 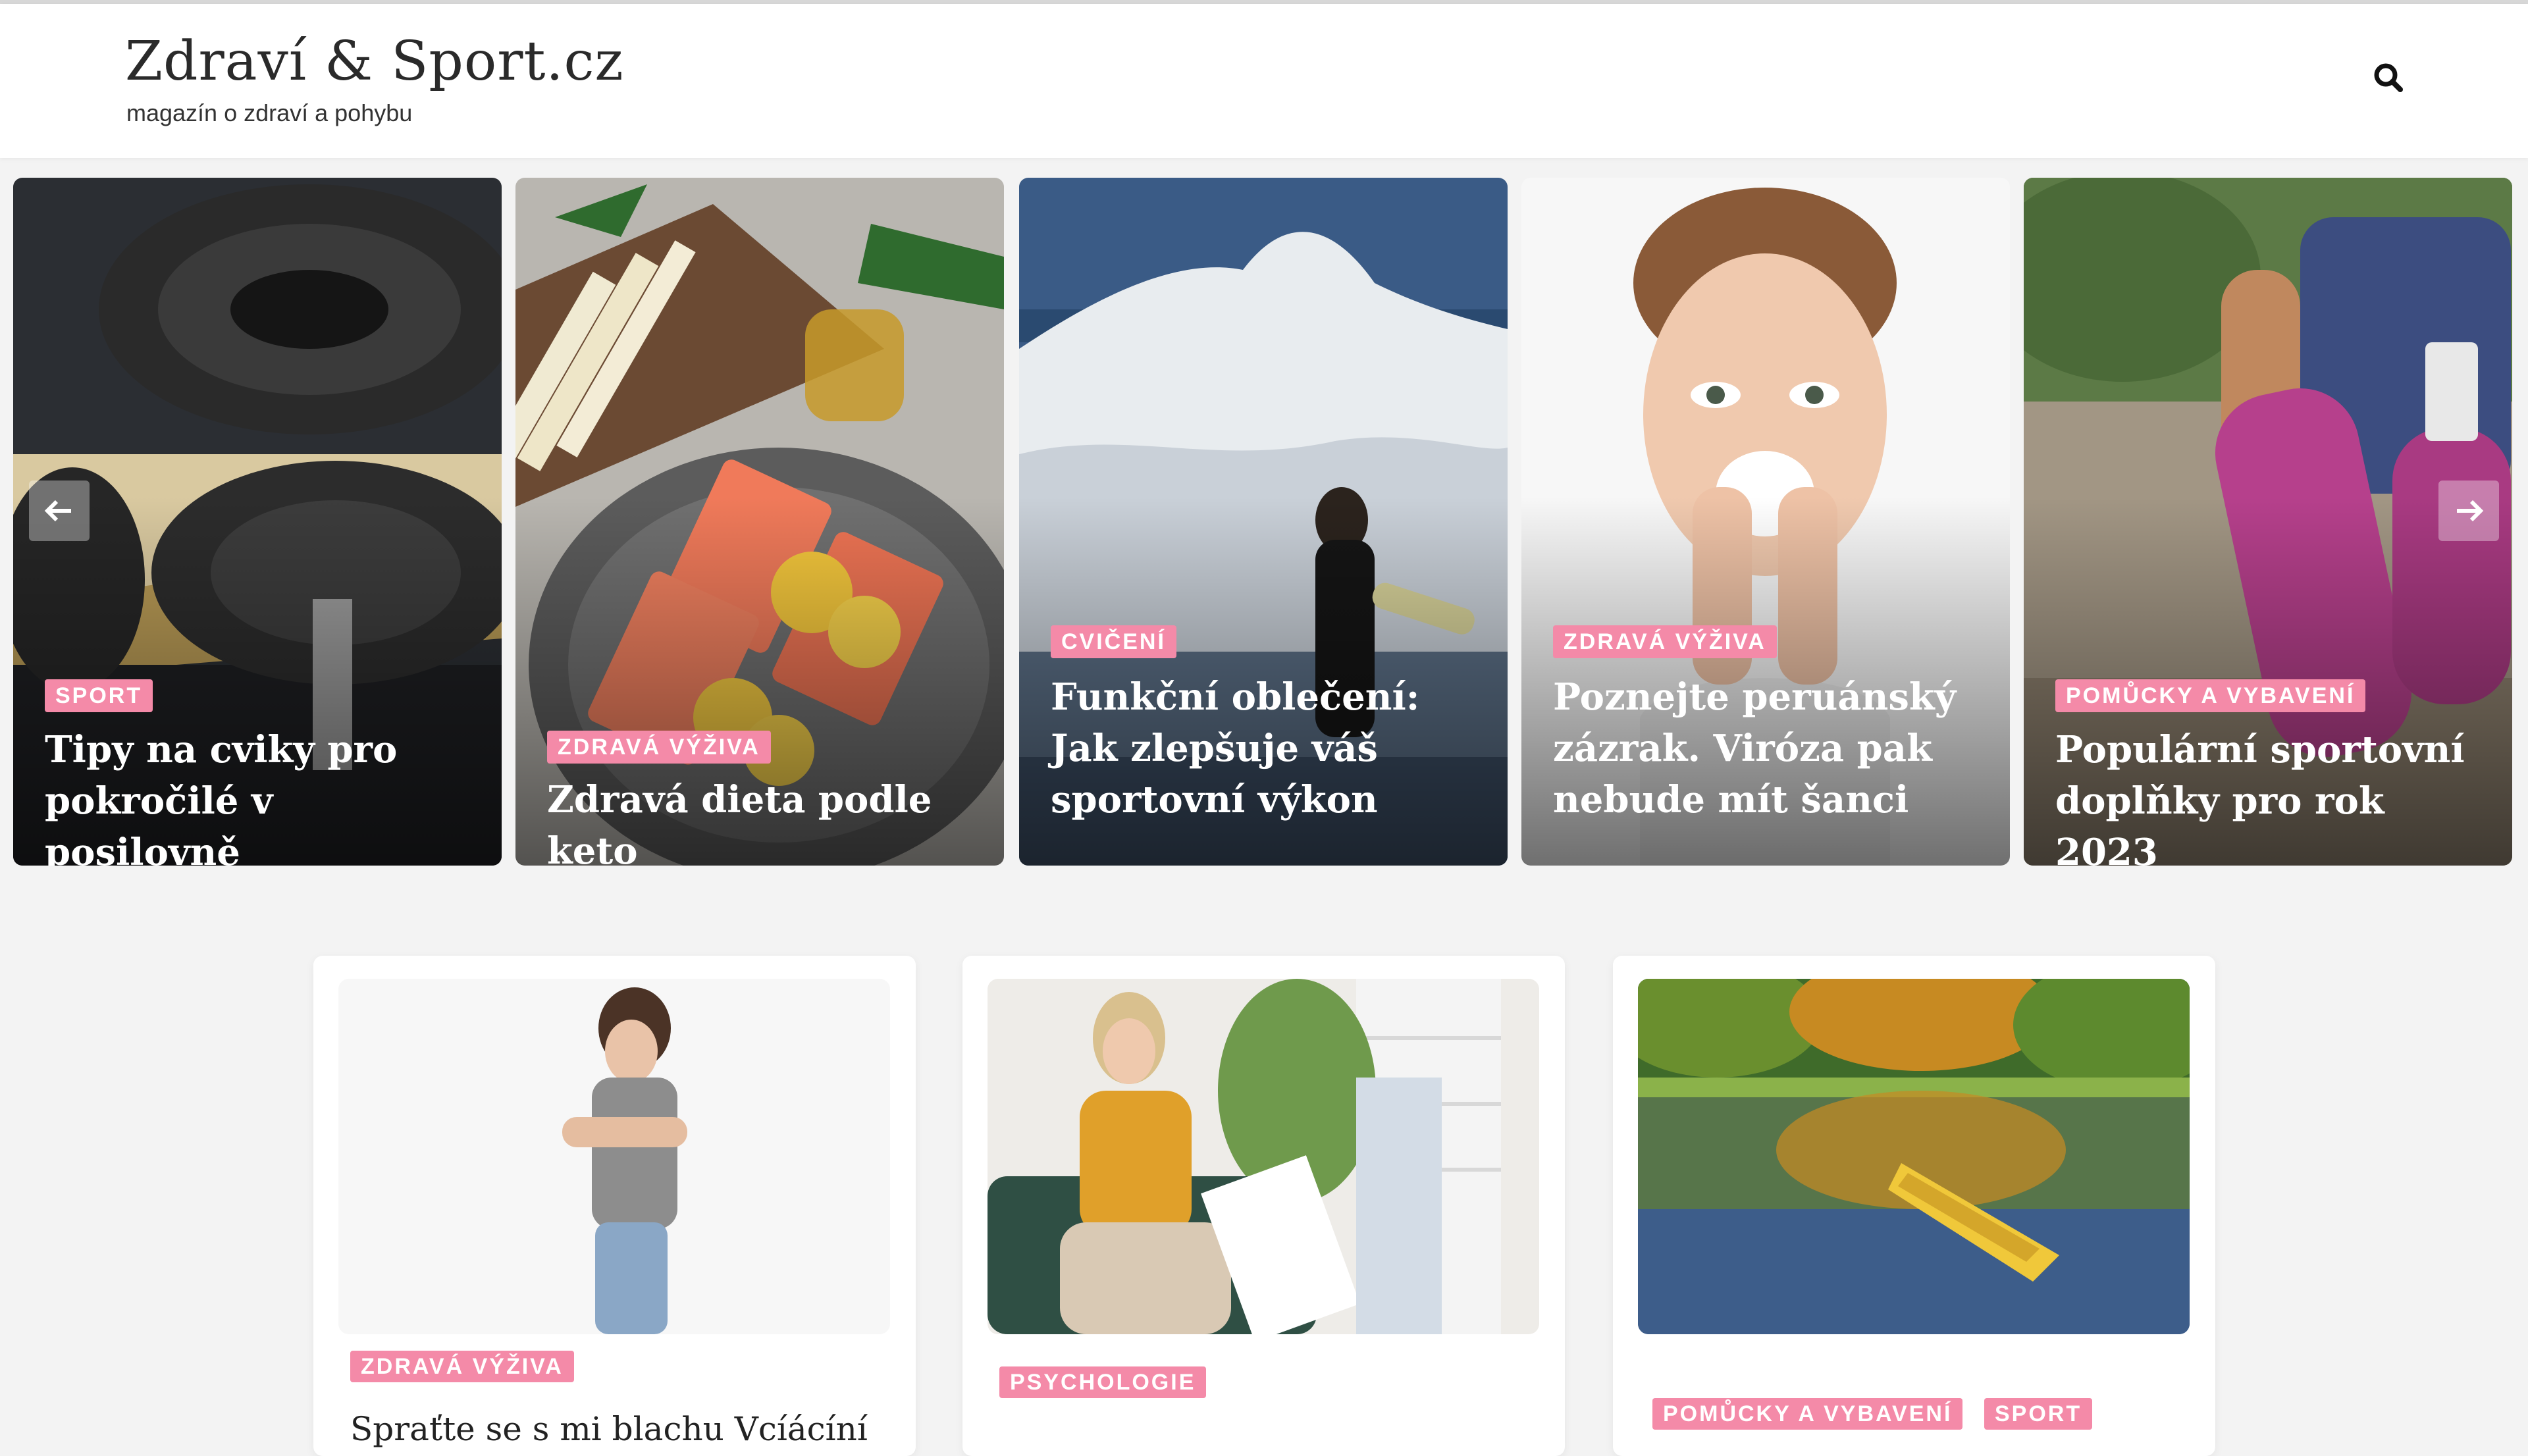 I want to click on slide-title: Populární sportovní doplňky pro rok 2023, so click(x=2272, y=795).